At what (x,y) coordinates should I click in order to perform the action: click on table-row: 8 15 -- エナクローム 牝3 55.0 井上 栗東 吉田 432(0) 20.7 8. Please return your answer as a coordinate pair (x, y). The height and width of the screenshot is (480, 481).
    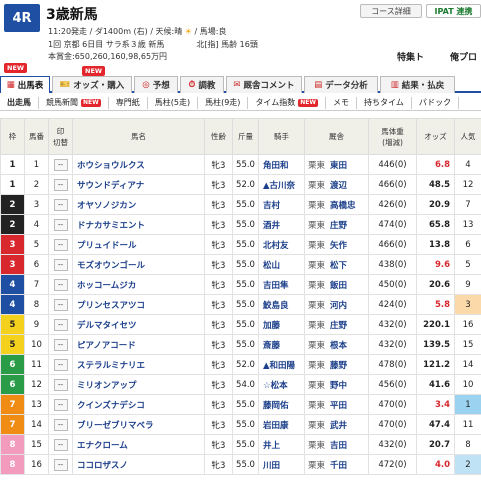
    Looking at the image, I should click on (240, 444).